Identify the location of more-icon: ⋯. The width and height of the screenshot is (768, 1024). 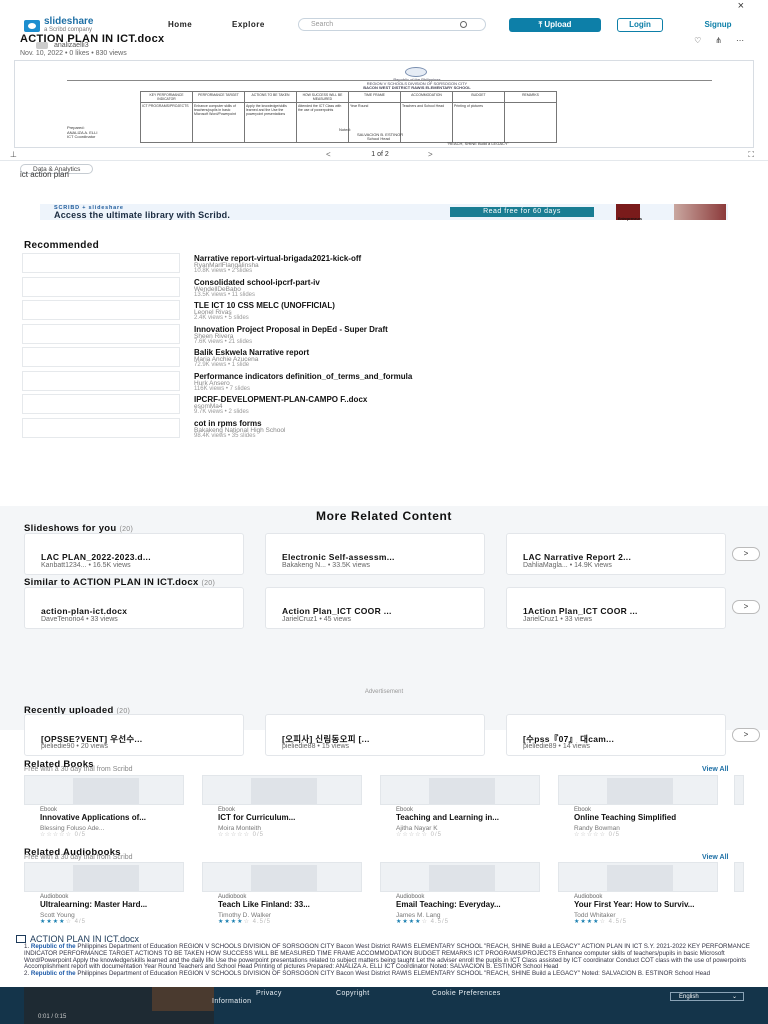
(740, 40).